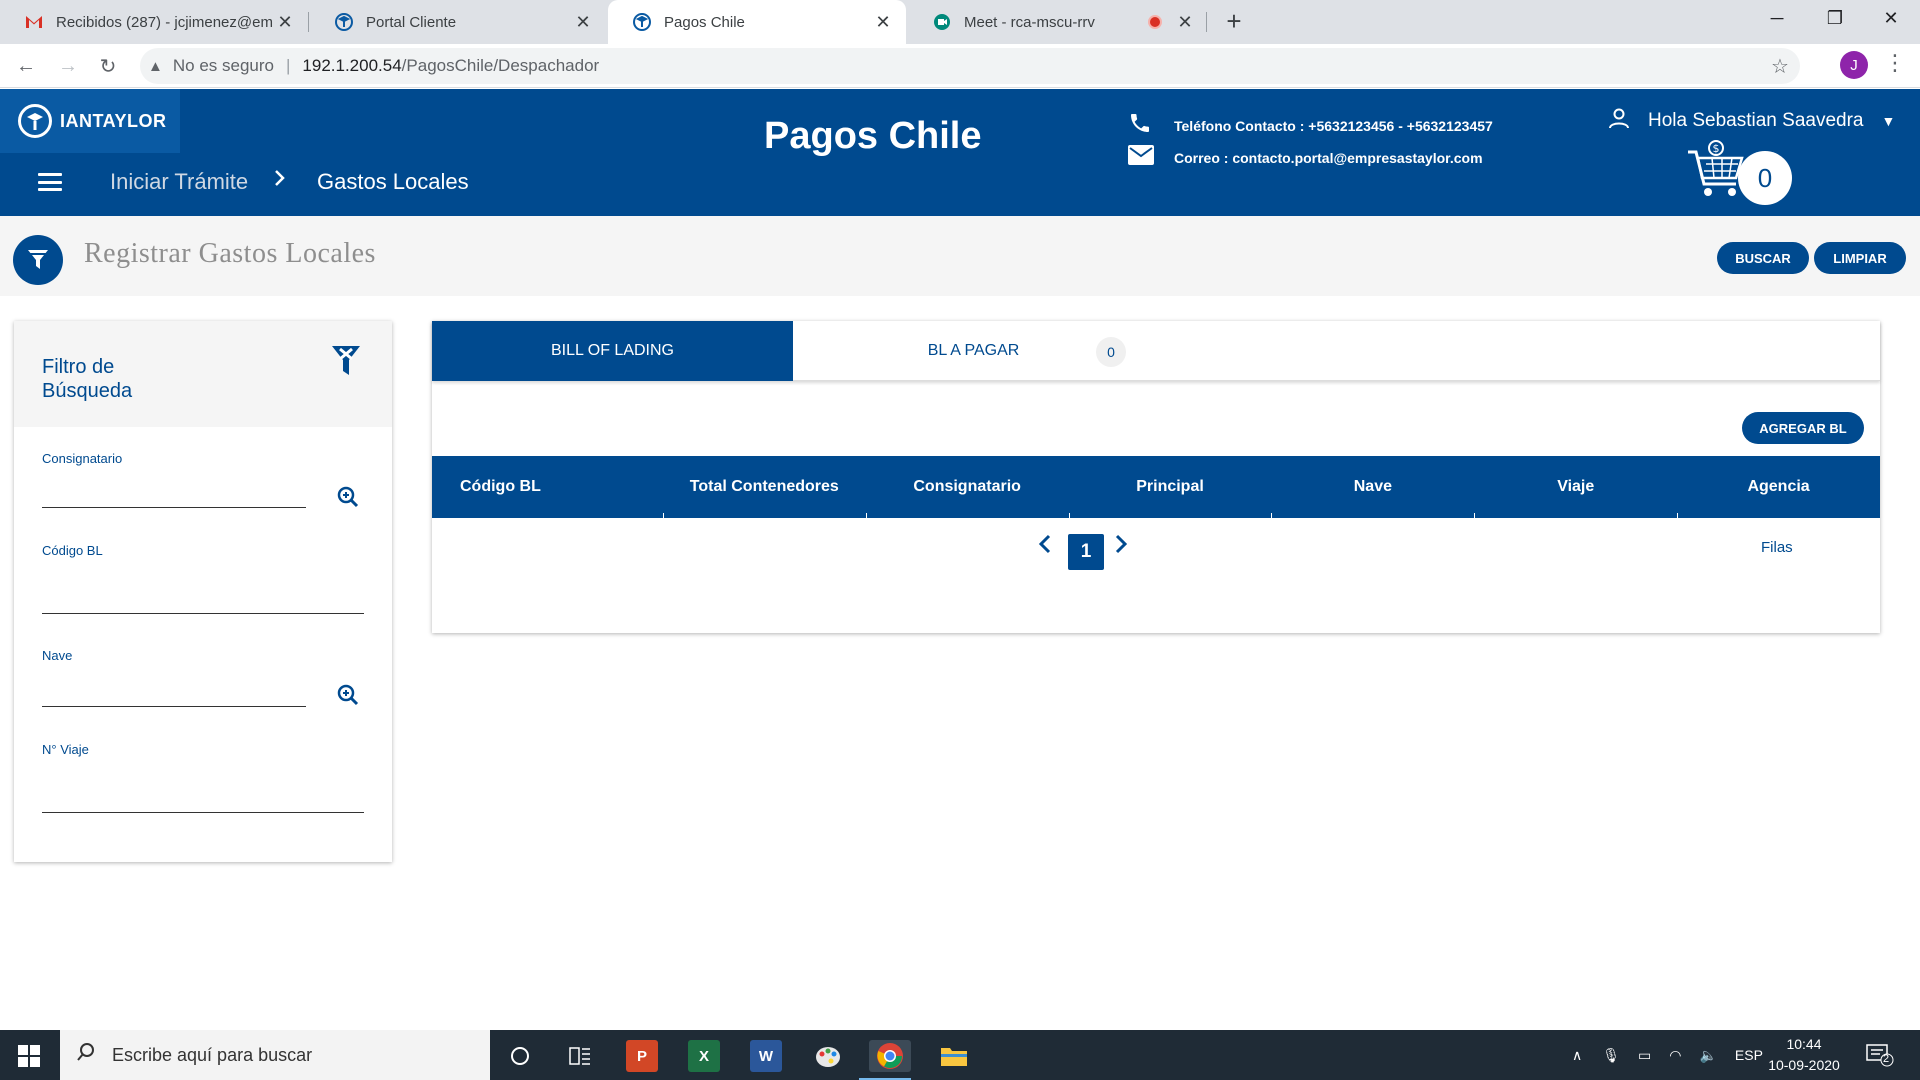 Image resolution: width=1920 pixels, height=1080 pixels. I want to click on clock-time: 10:44, so click(1804, 1044).